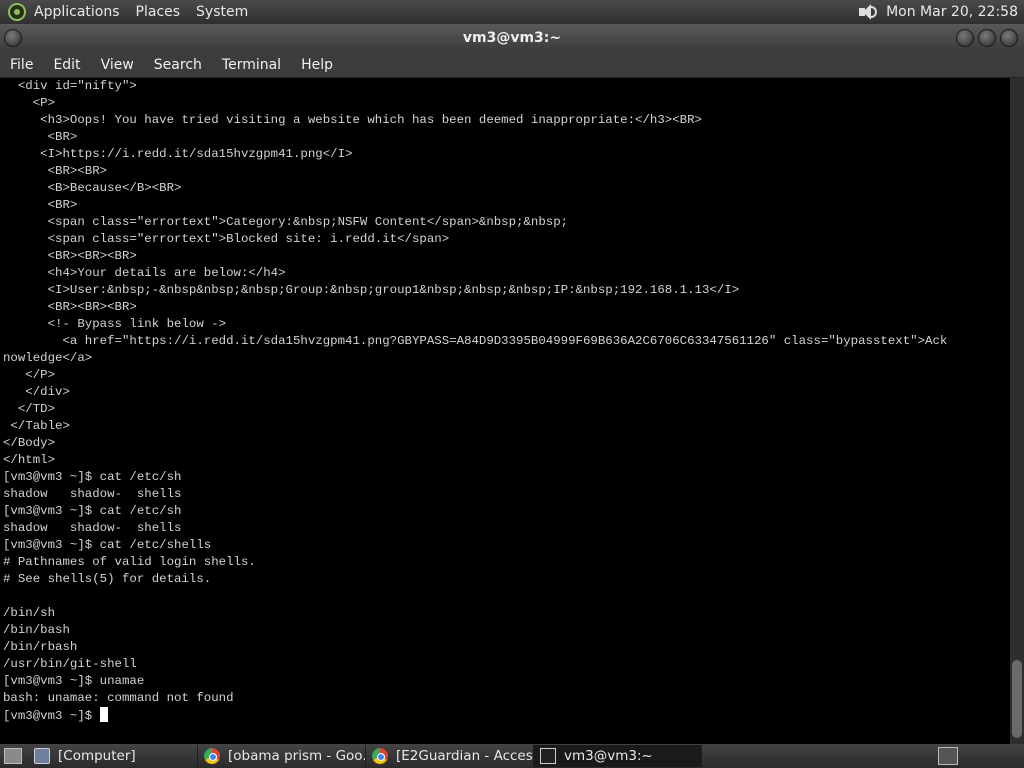 The height and width of the screenshot is (768, 1024). I want to click on terminal-icon, so click(548, 756).